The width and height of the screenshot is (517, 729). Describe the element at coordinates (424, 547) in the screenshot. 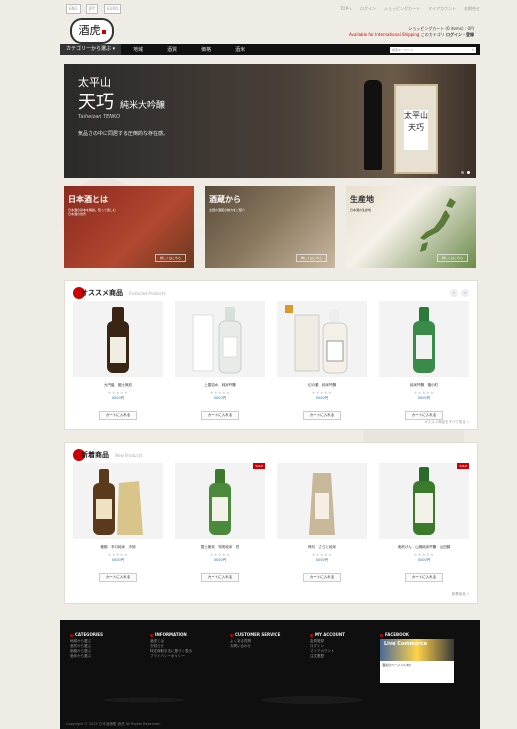

I see `product-name: 奥尻げん 山廃純米吟醸 山田錦` at that location.